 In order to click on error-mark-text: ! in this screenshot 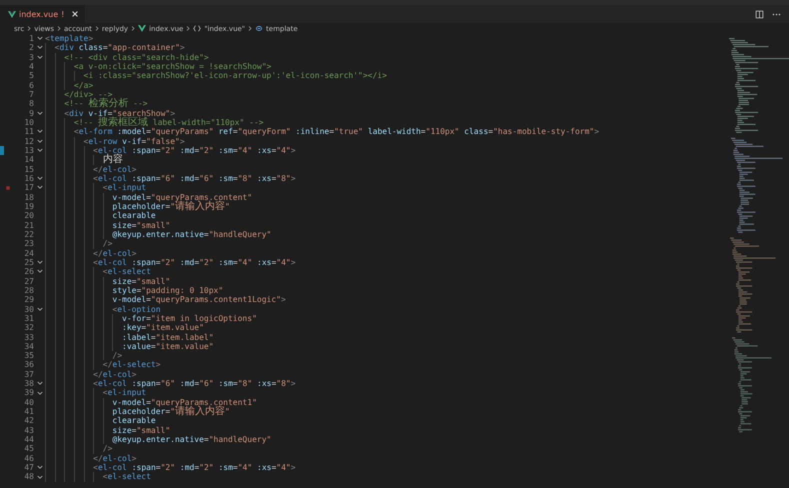, I will do `click(62, 14)`.